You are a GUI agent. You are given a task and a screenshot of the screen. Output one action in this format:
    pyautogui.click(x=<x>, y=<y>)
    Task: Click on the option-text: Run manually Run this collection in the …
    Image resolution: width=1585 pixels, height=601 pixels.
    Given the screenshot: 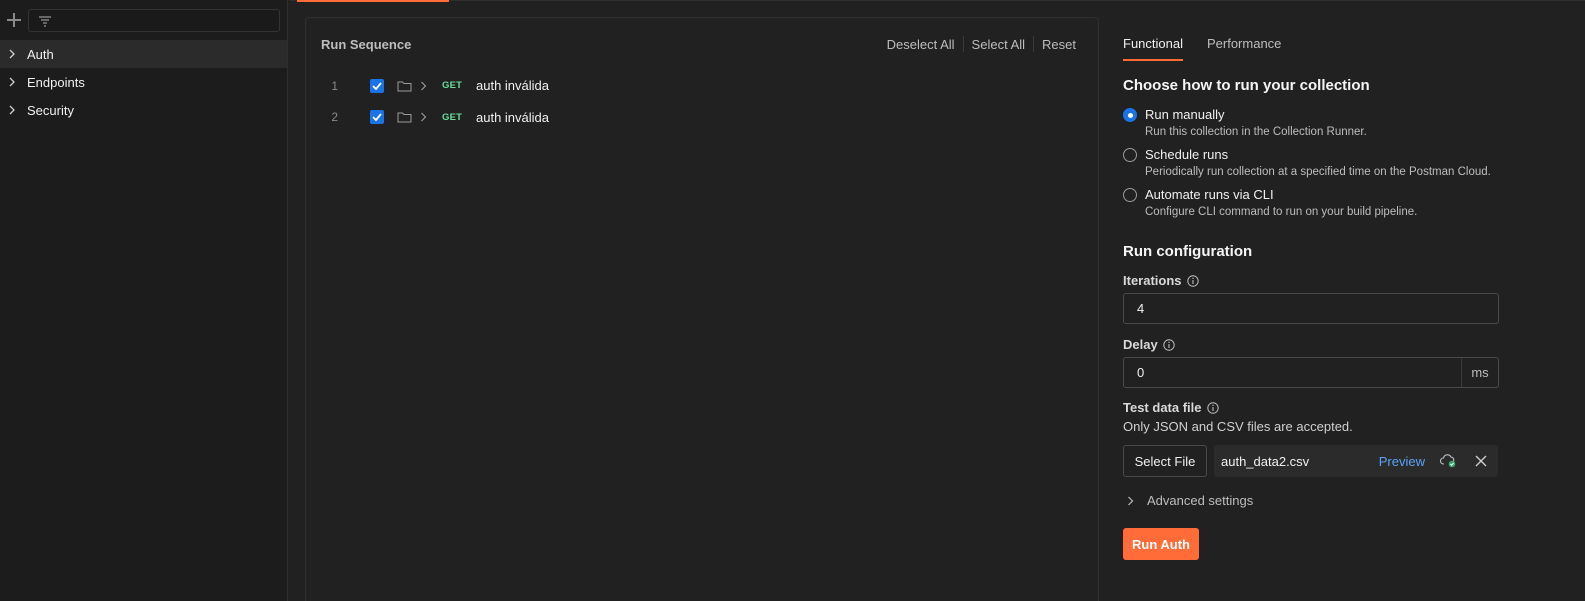 What is the action you would take?
    pyautogui.click(x=1256, y=122)
    